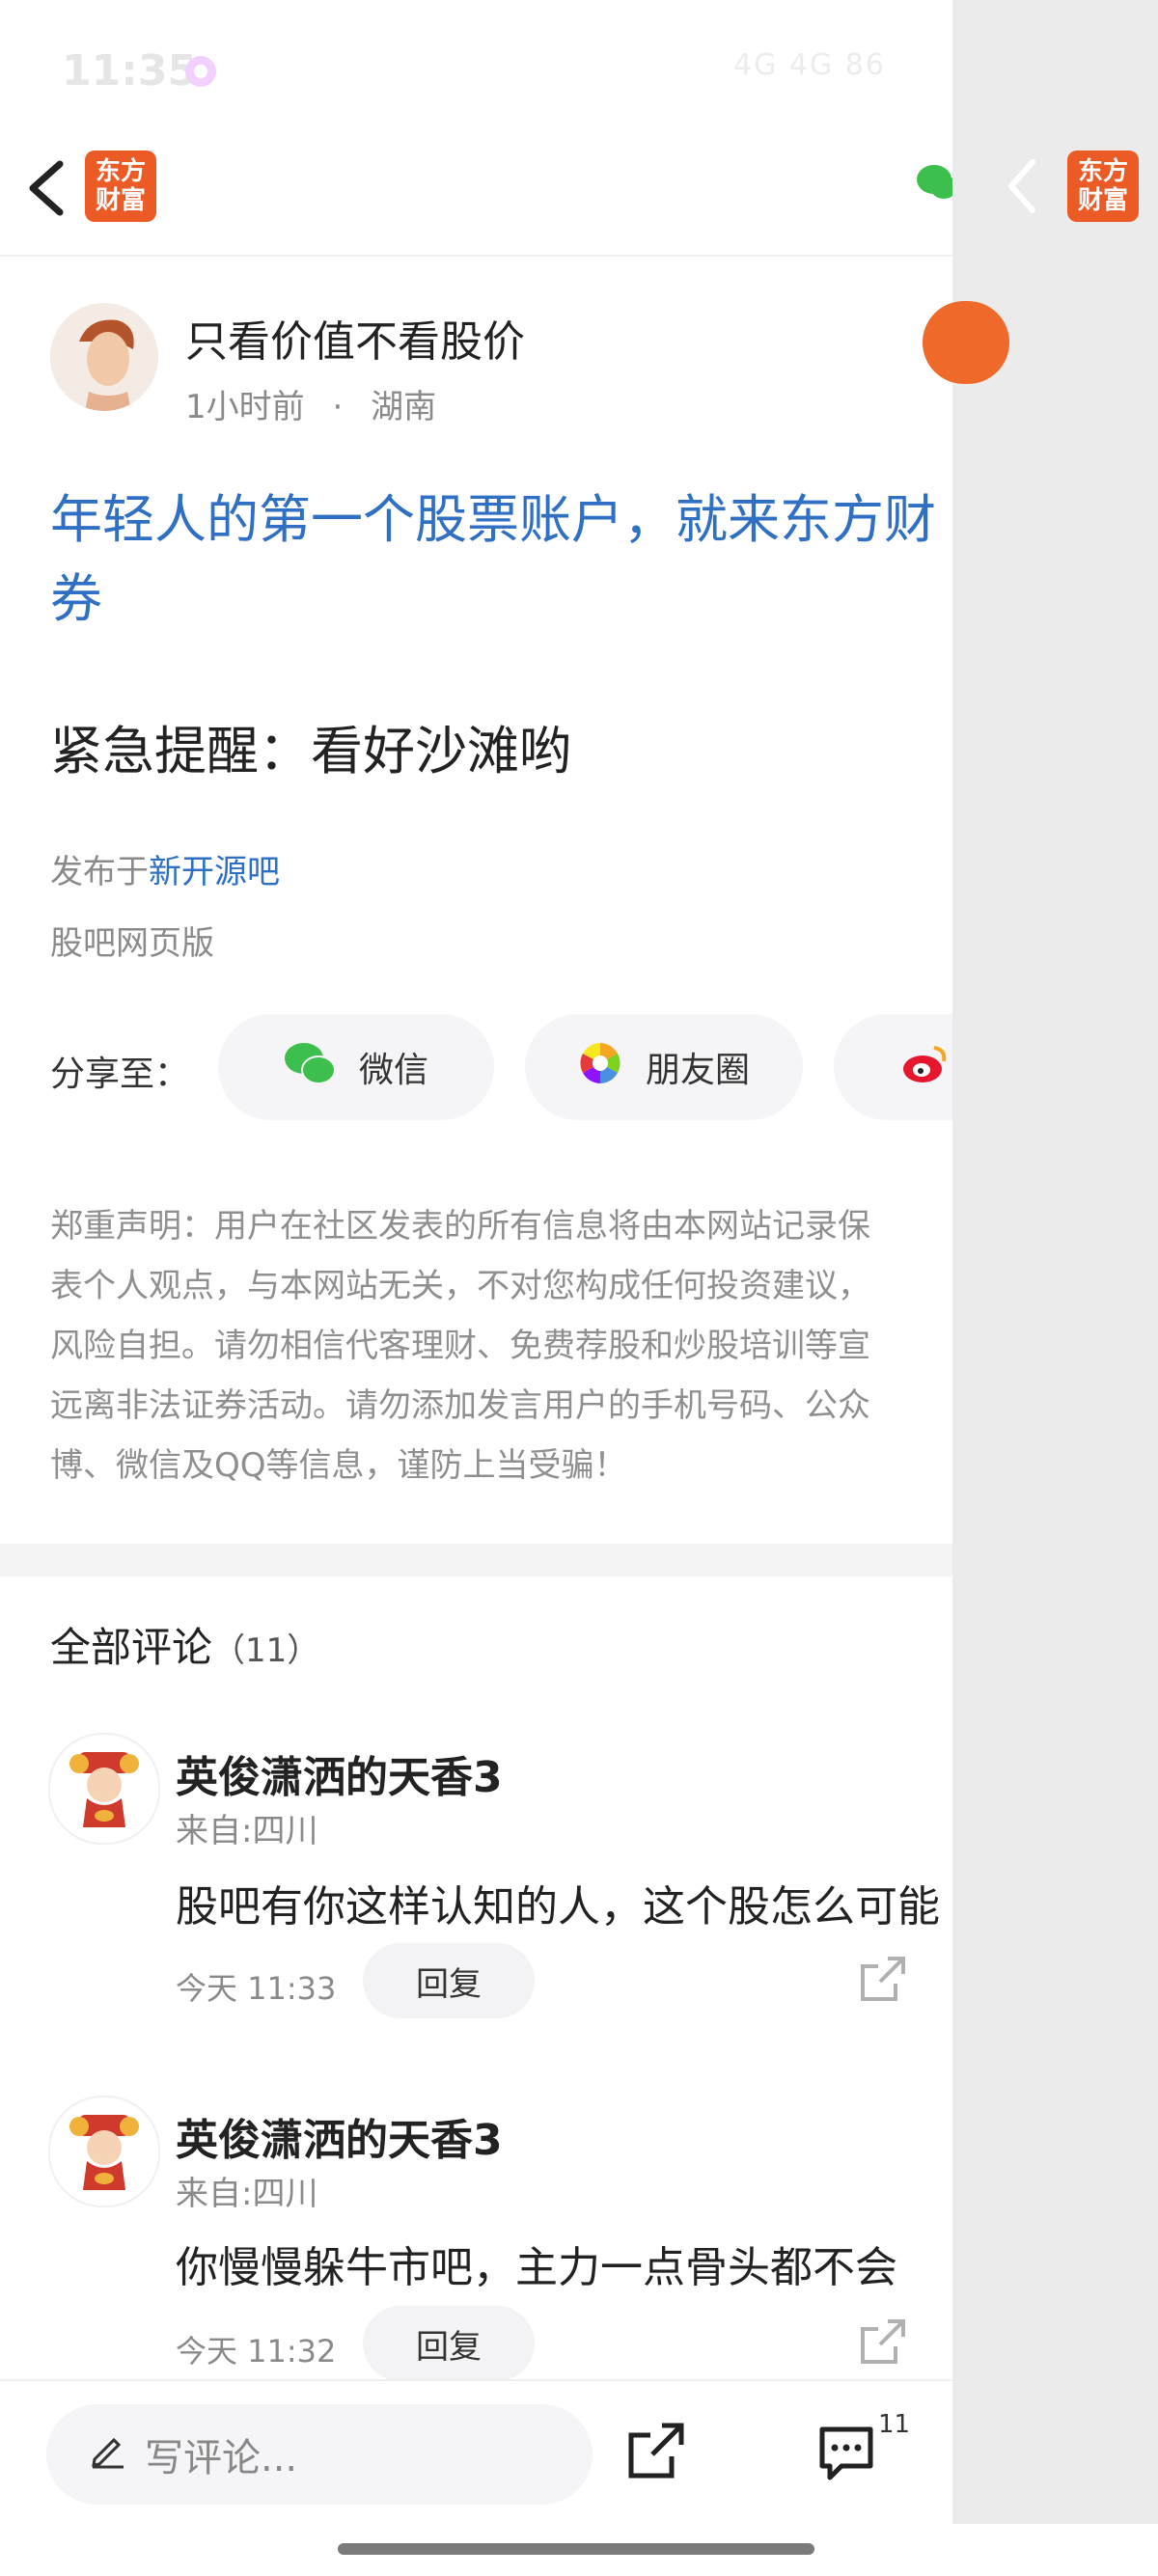 Image resolution: width=1158 pixels, height=2576 pixels. Describe the element at coordinates (355, 338) in the screenshot. I see `author-name: 只看价值不看股价` at that location.